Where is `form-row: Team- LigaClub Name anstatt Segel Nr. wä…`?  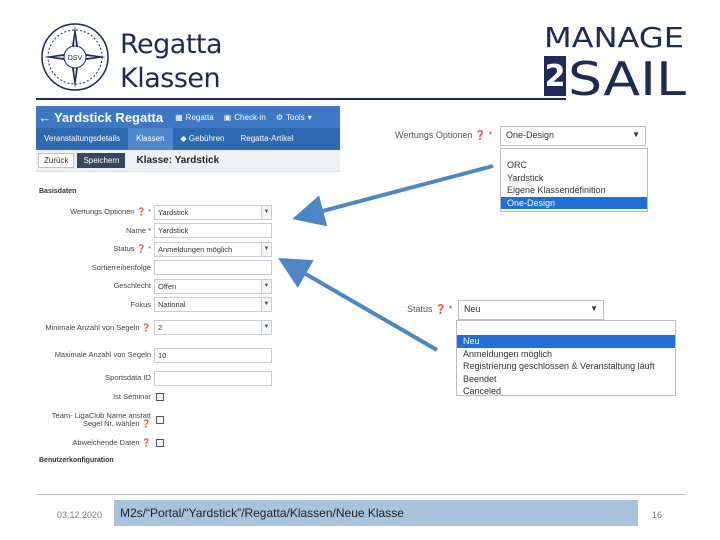 form-row: Team- LigaClub Name anstatt Segel Nr. wä… is located at coordinates (188, 419).